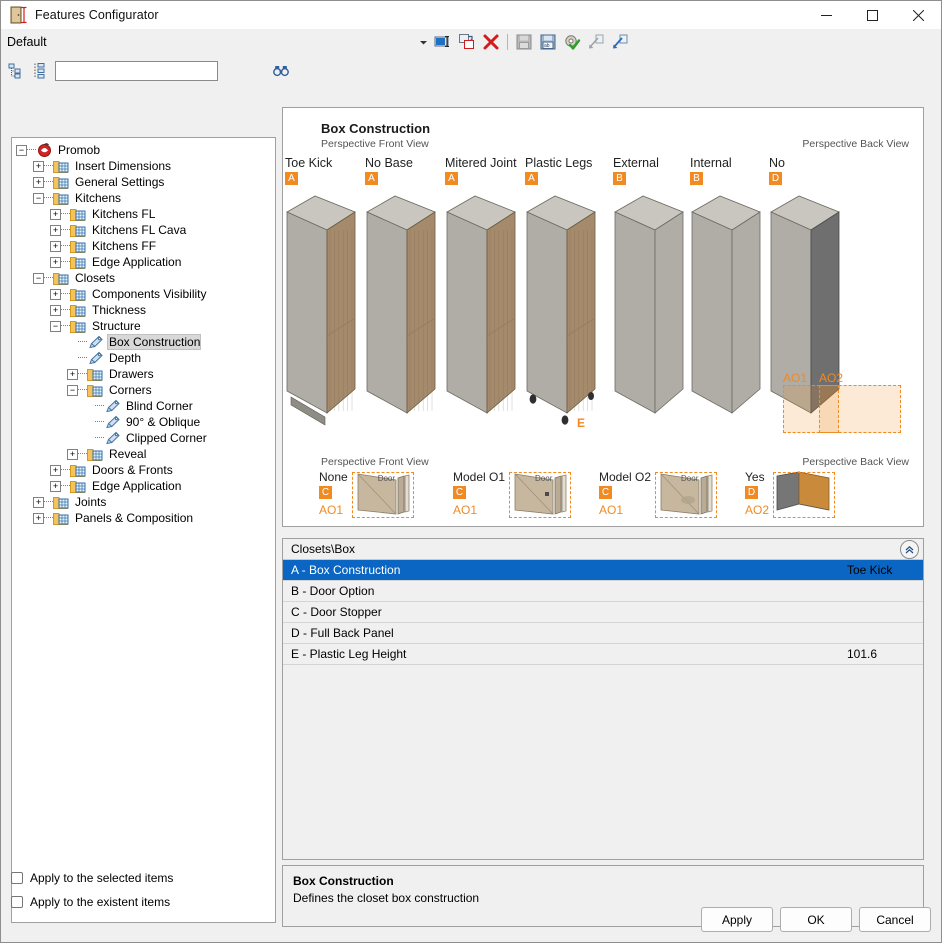 The height and width of the screenshot is (943, 942). I want to click on tree-item-corners: − Corners, so click(145, 390).